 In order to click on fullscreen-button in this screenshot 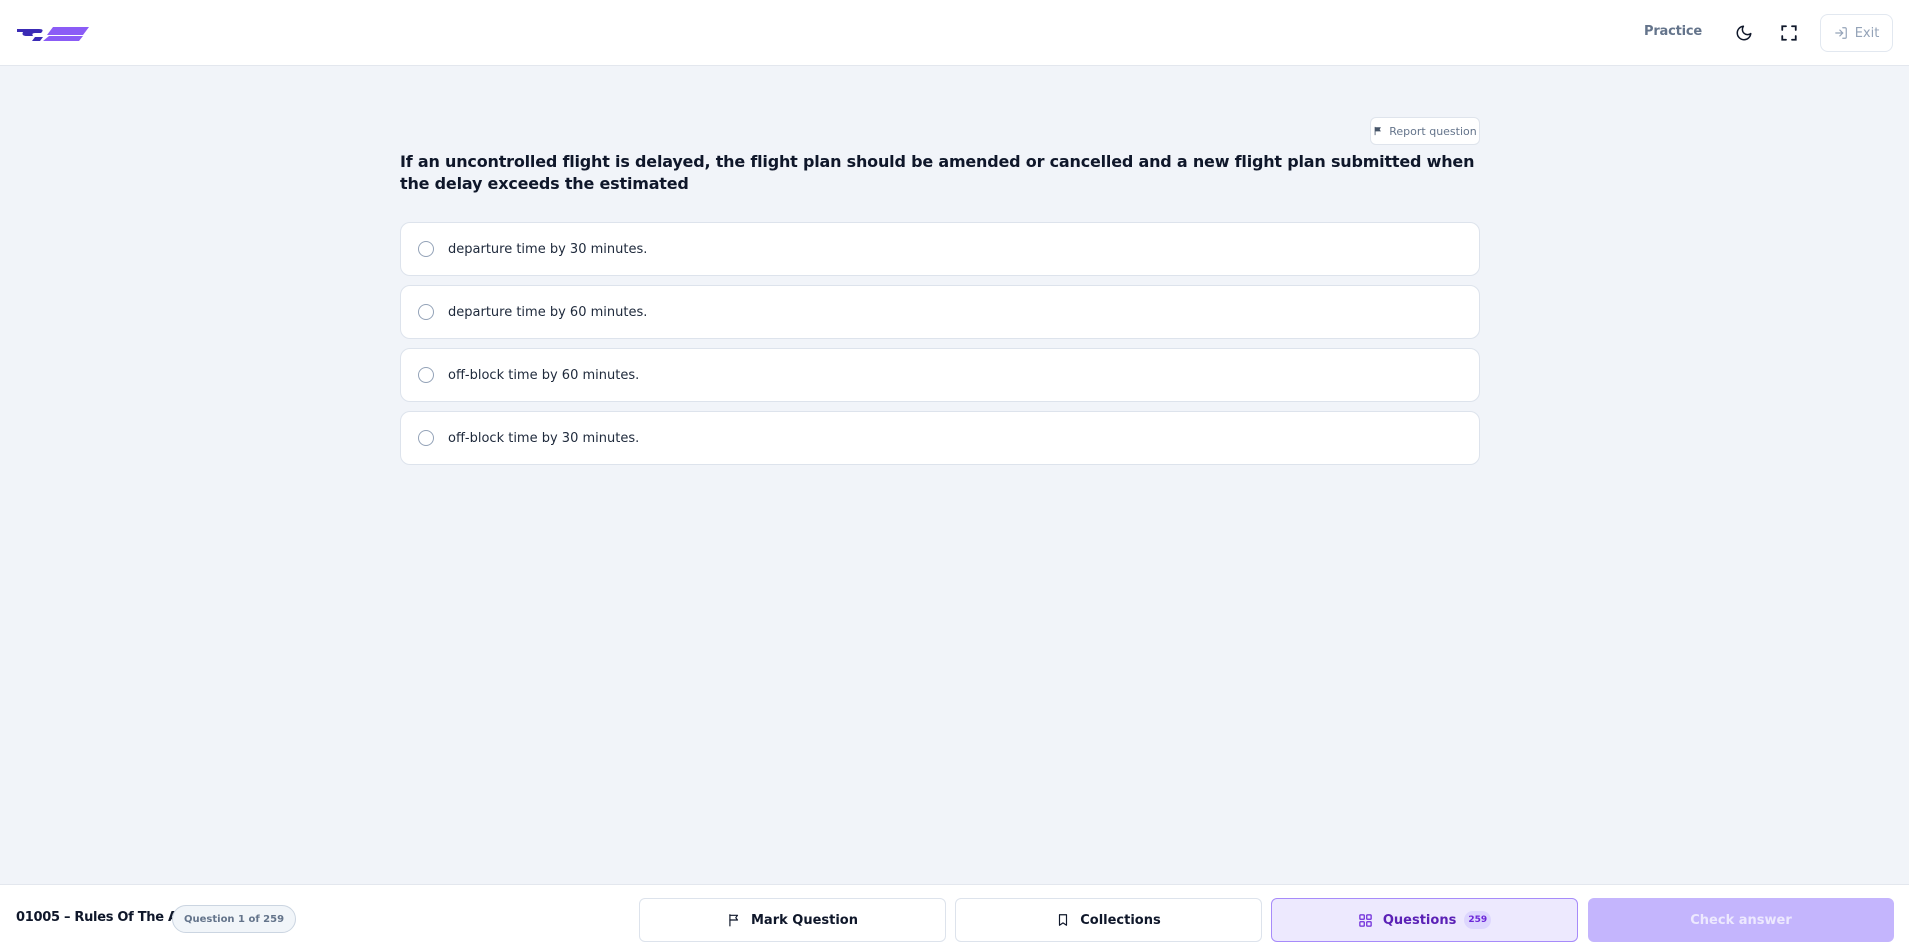, I will do `click(1789, 33)`.